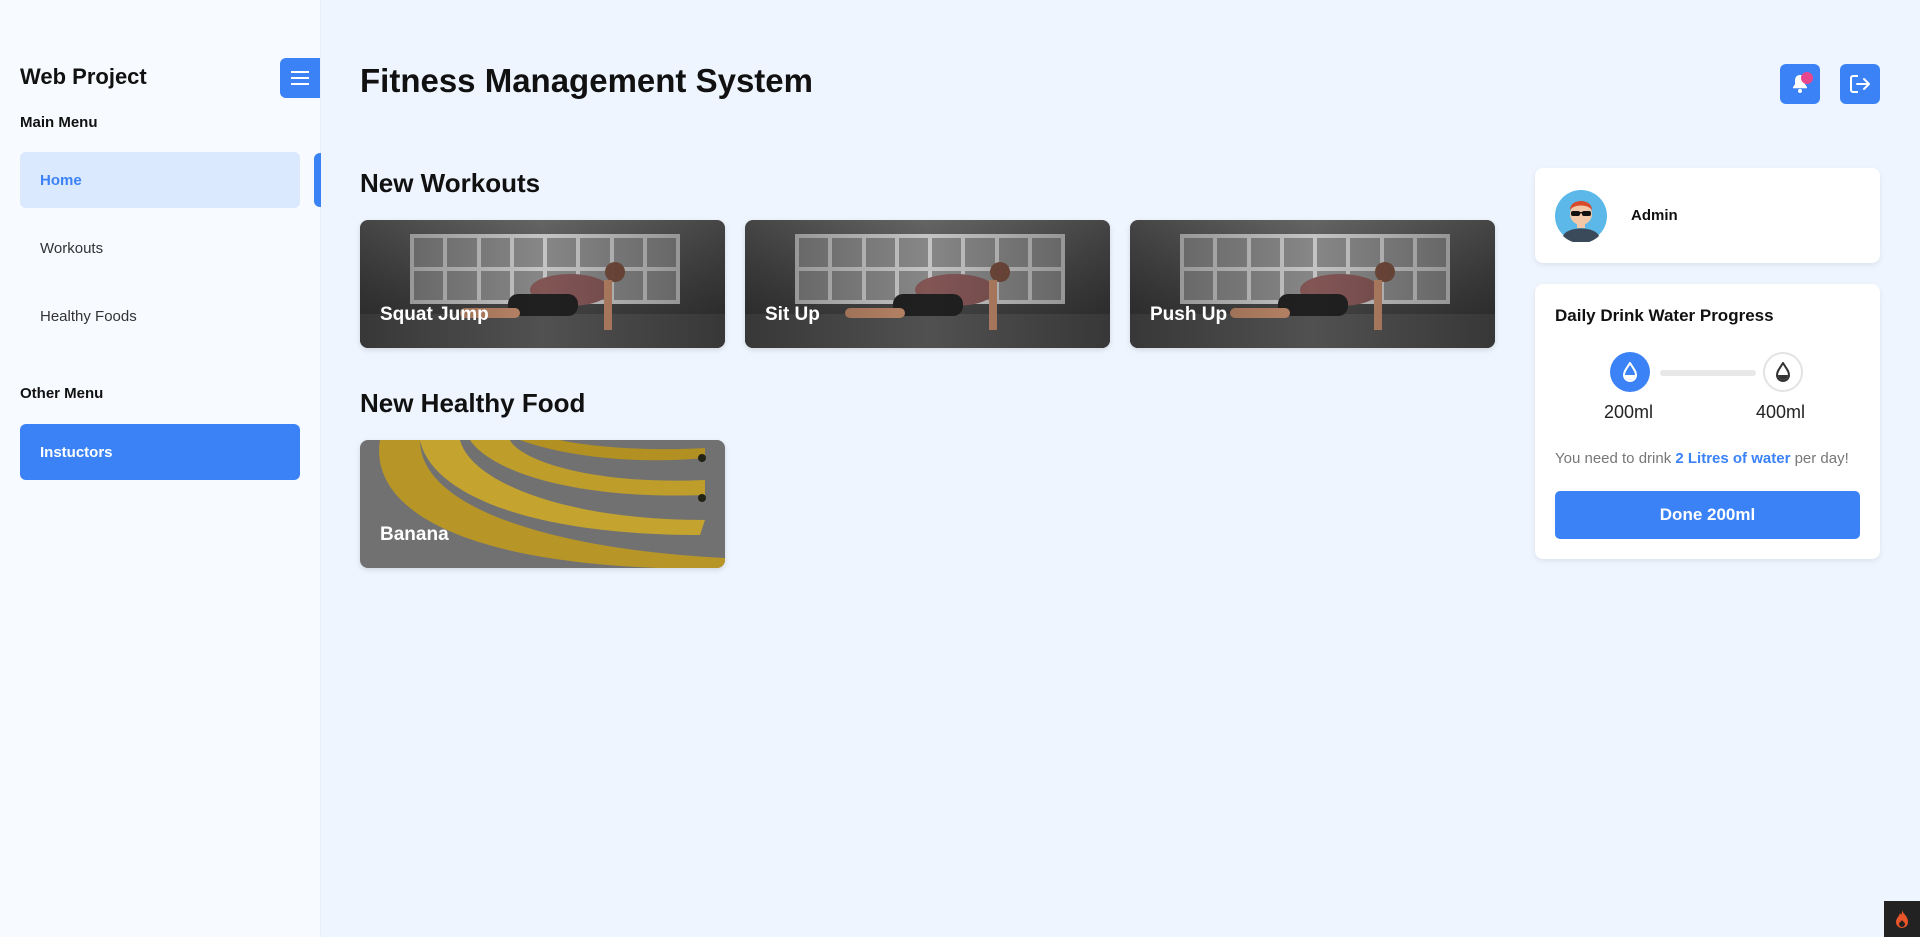 The width and height of the screenshot is (1920, 937). Describe the element at coordinates (450, 183) in the screenshot. I see `workouts-section-title: New Workouts` at that location.